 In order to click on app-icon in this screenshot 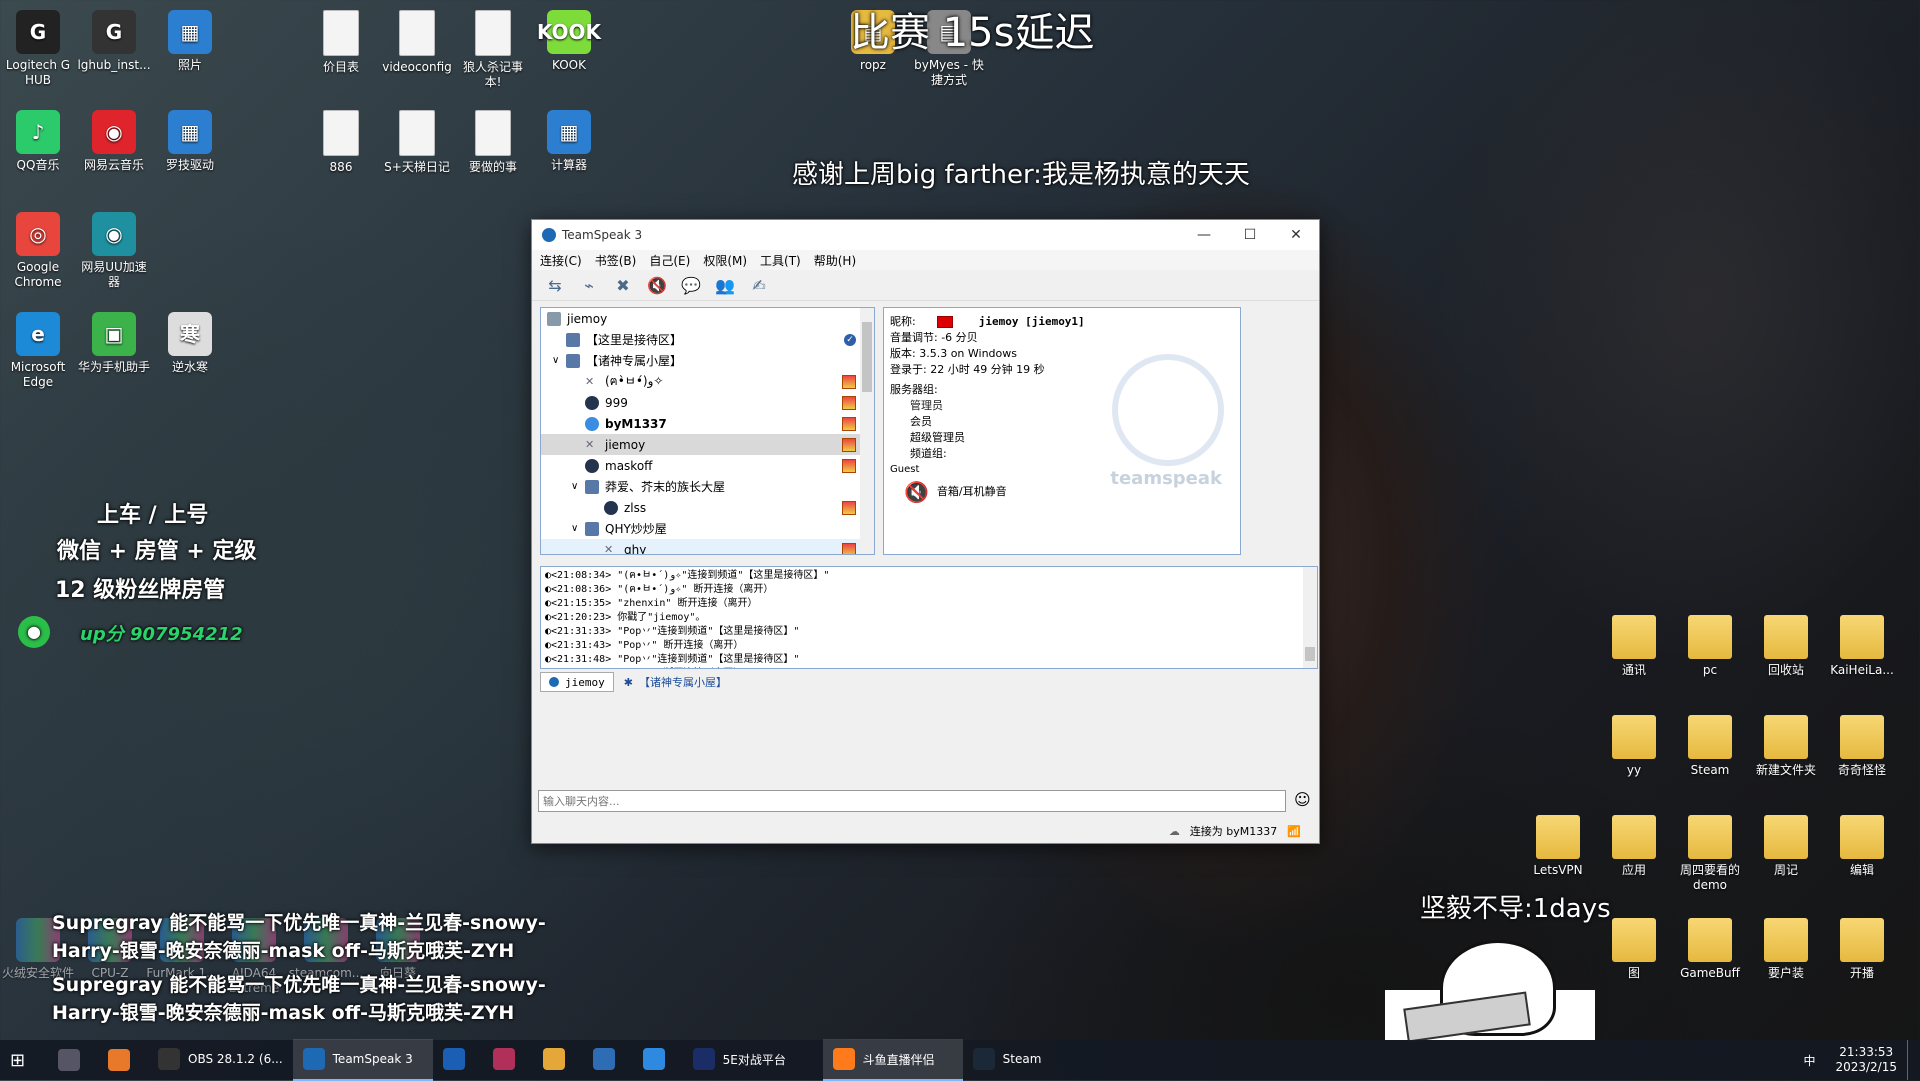, I will do `click(341, 33)`.